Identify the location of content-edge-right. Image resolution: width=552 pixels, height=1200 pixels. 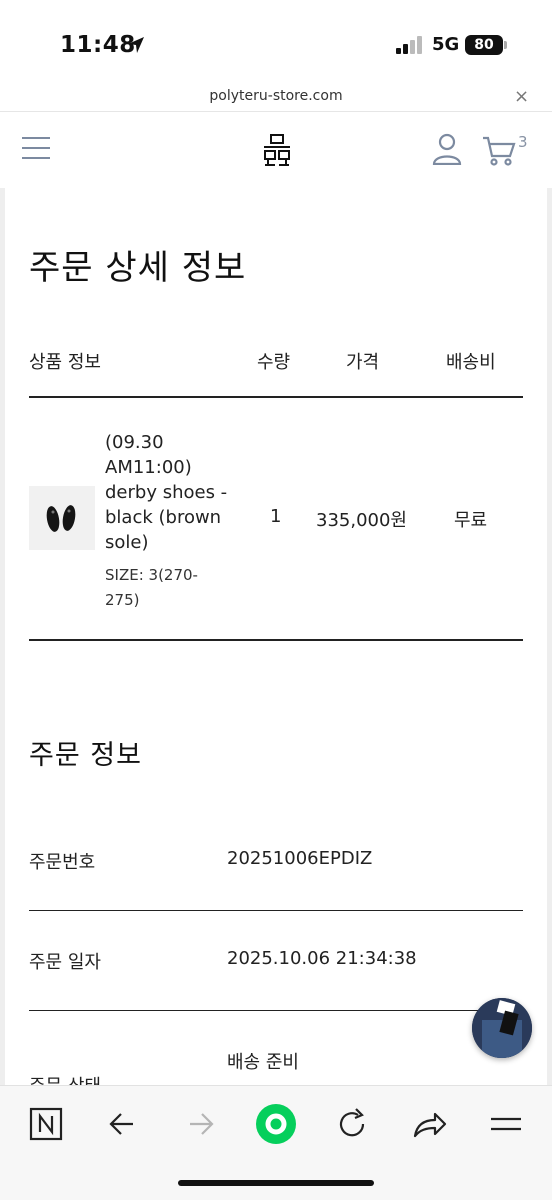
(549, 636).